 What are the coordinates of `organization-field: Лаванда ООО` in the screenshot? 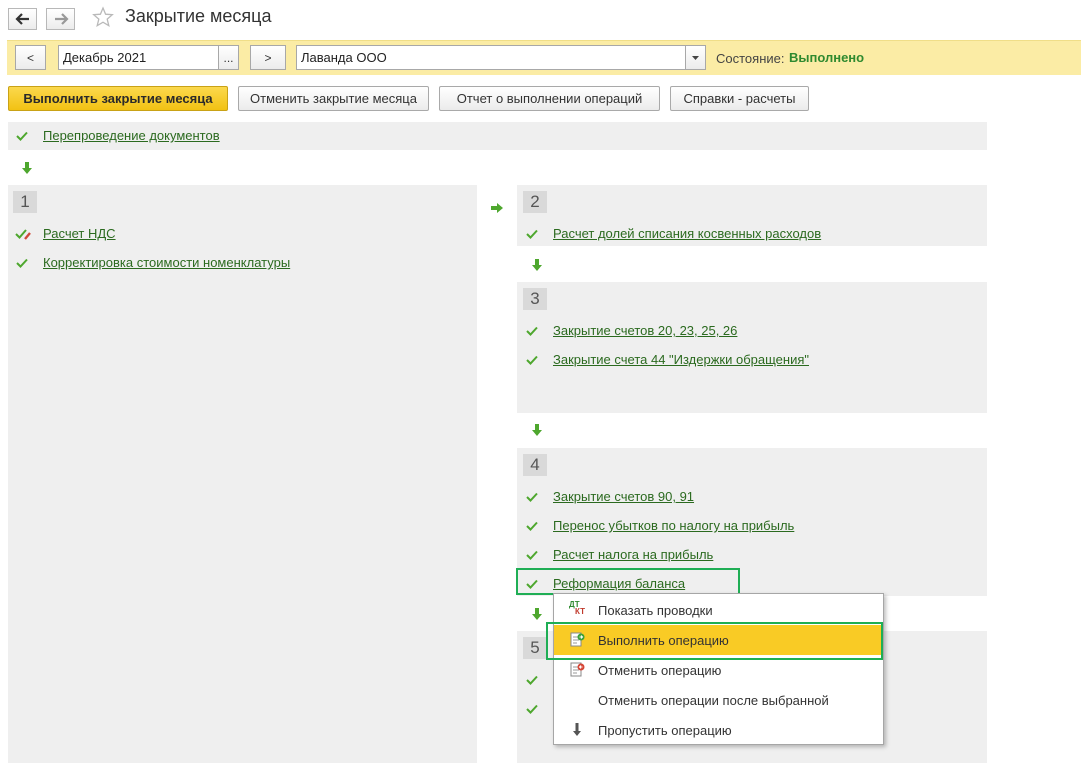 It's located at (491, 57).